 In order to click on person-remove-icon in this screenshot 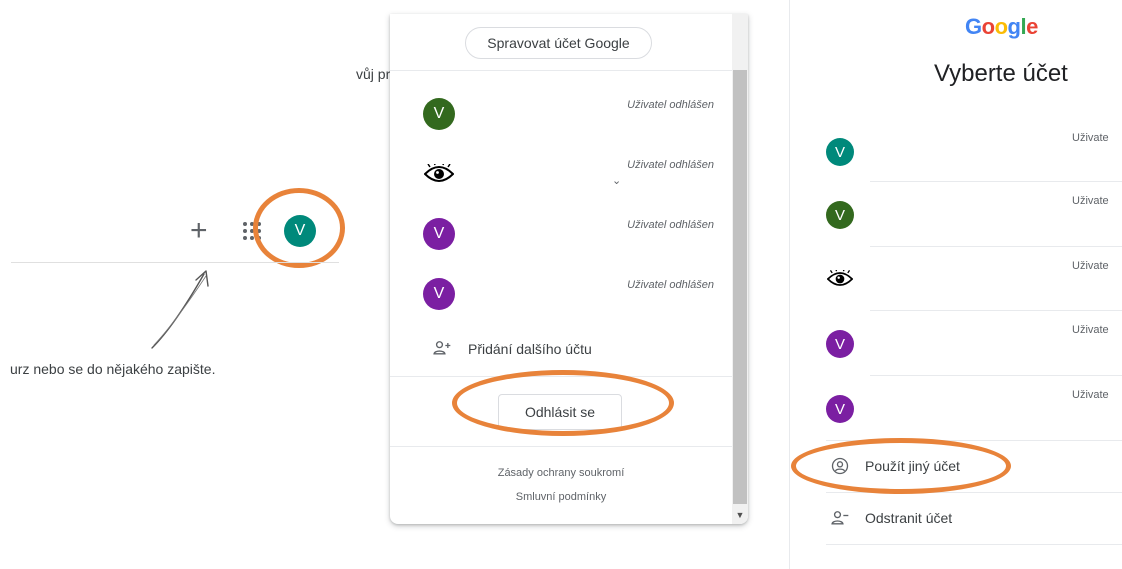, I will do `click(840, 518)`.